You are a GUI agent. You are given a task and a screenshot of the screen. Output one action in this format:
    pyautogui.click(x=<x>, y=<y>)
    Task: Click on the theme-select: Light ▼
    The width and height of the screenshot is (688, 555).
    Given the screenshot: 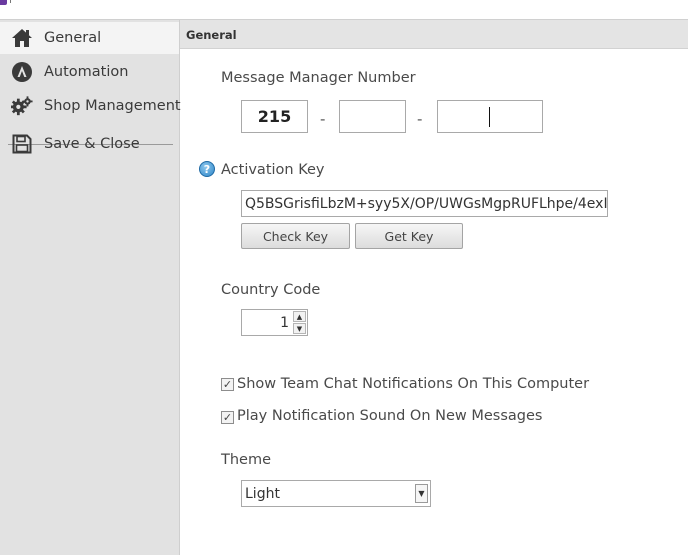 What is the action you would take?
    pyautogui.click(x=336, y=493)
    